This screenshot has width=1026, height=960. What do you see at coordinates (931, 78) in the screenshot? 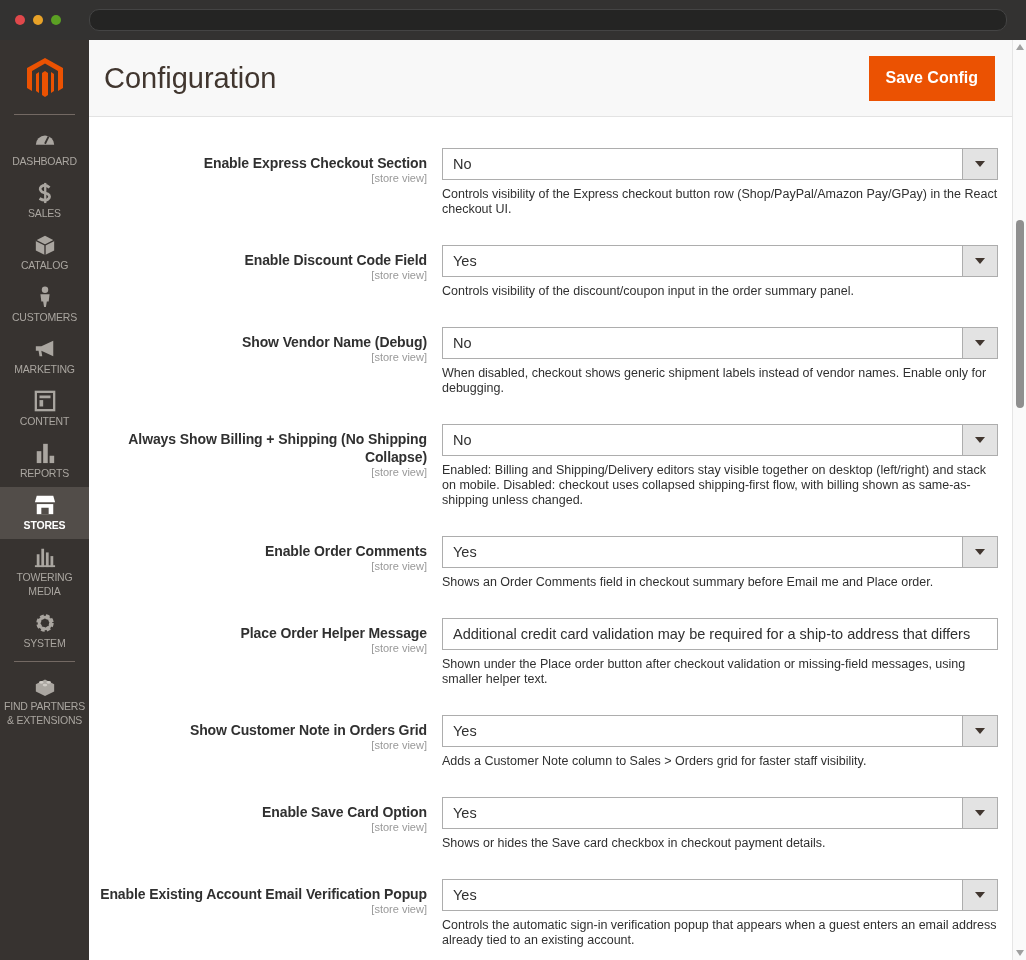
I see `save-config-button: Save Config` at bounding box center [931, 78].